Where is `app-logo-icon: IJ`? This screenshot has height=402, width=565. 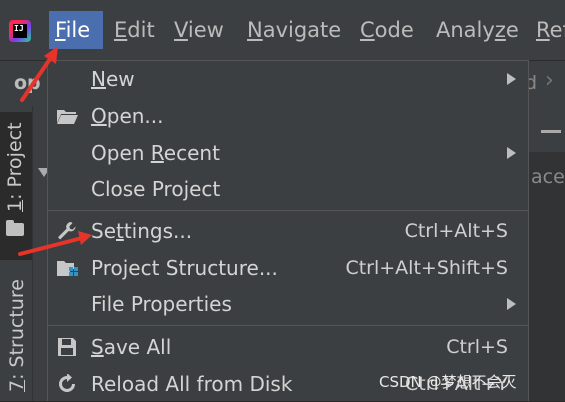
app-logo-icon: IJ is located at coordinates (20, 31).